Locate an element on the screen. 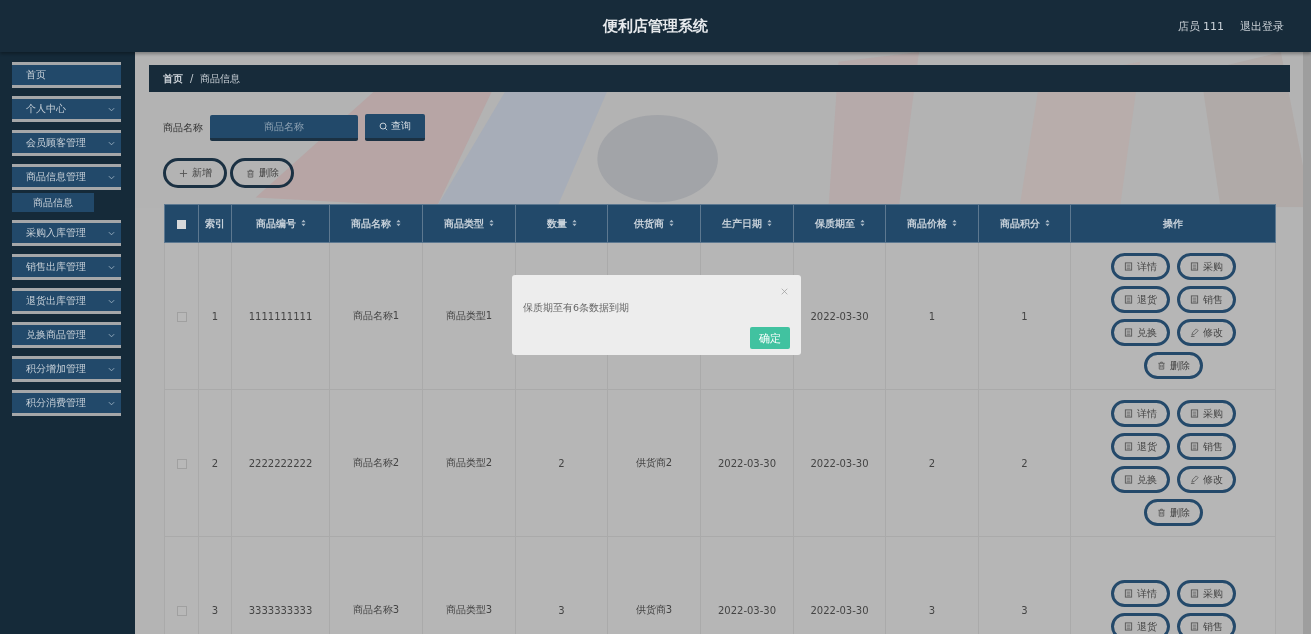 This screenshot has height=634, width=1311. column-header: 索引 is located at coordinates (215, 223).